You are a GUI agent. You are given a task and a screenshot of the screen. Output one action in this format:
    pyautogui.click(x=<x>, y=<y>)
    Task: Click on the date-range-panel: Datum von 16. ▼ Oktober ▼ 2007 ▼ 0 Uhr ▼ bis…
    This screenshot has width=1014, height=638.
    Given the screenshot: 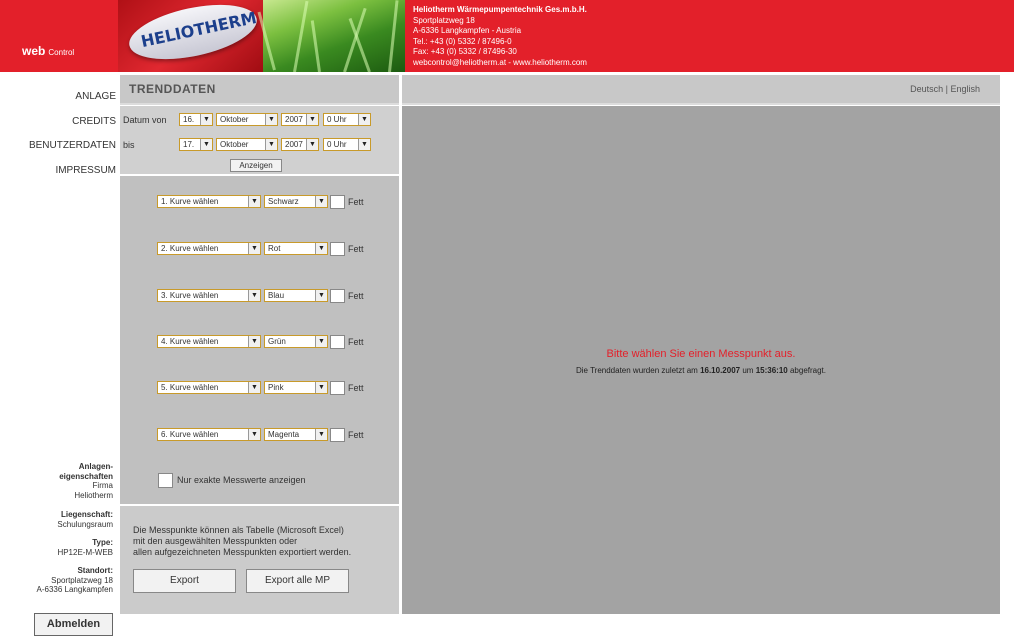 What is the action you would take?
    pyautogui.click(x=259, y=140)
    